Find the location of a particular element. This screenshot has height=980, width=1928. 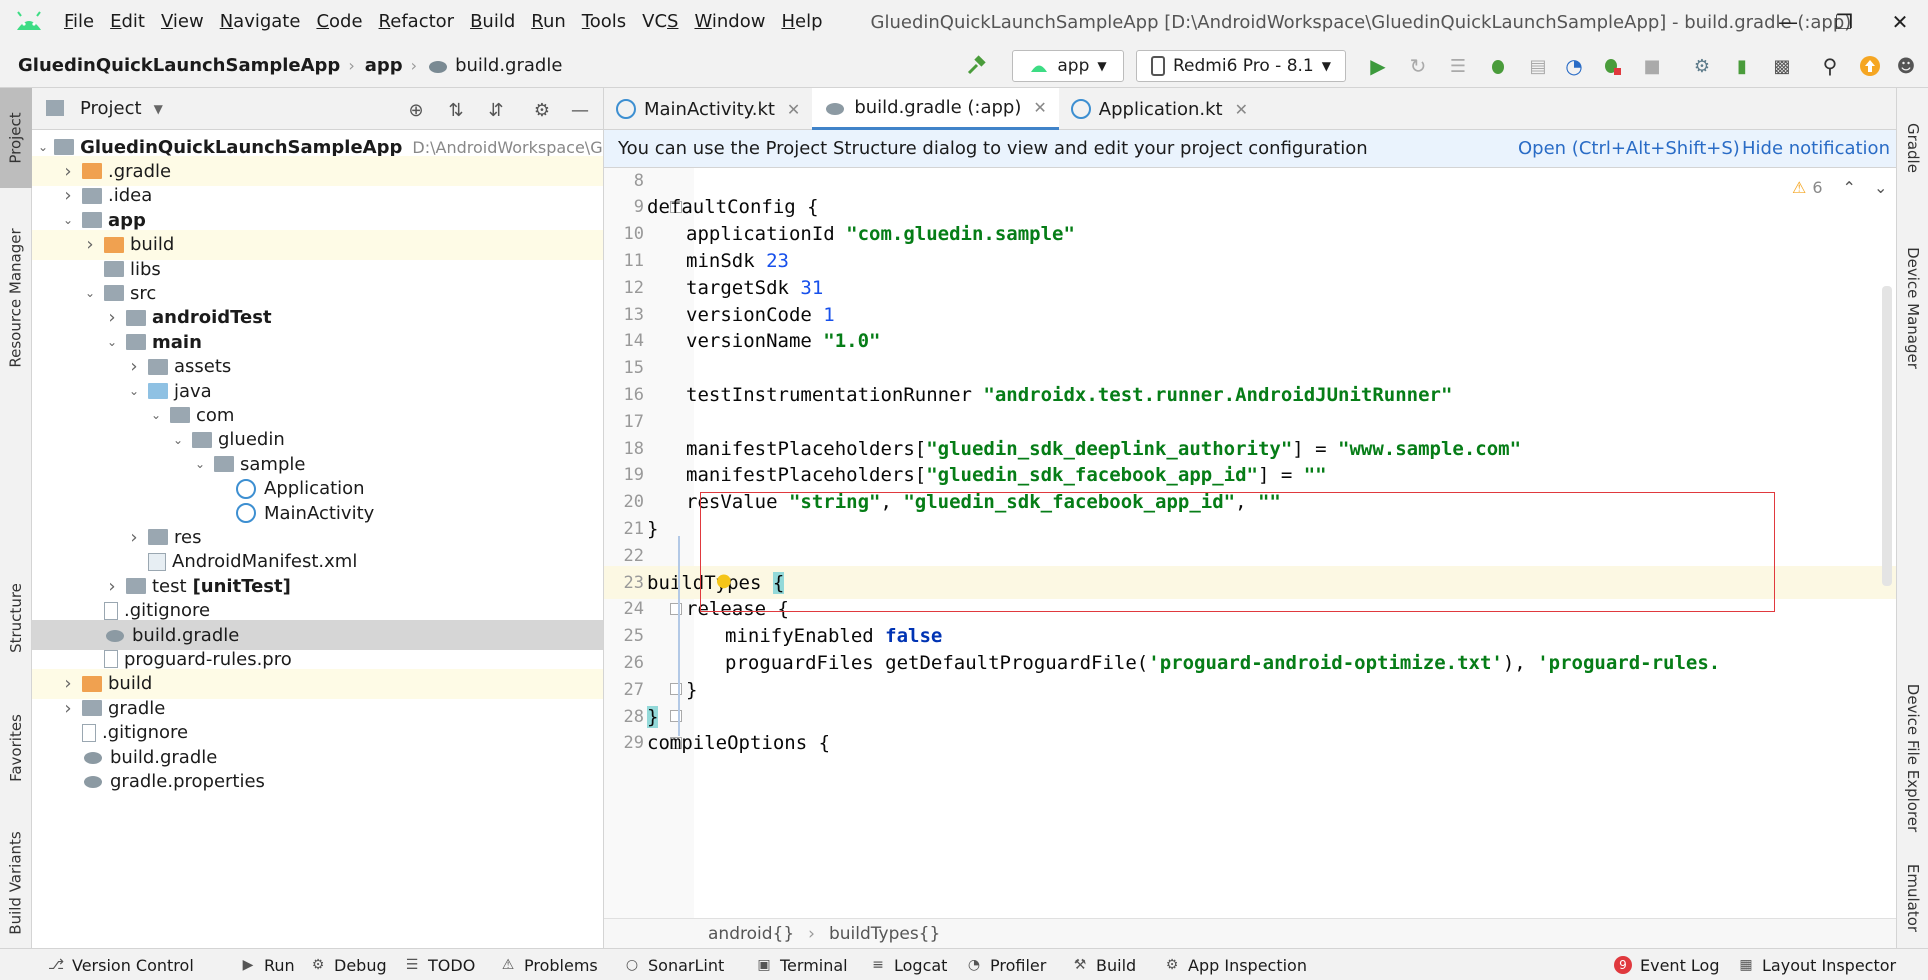

open-project-structure-link: Open (Ctrl+Alt+Shift+S) is located at coordinates (1629, 148).